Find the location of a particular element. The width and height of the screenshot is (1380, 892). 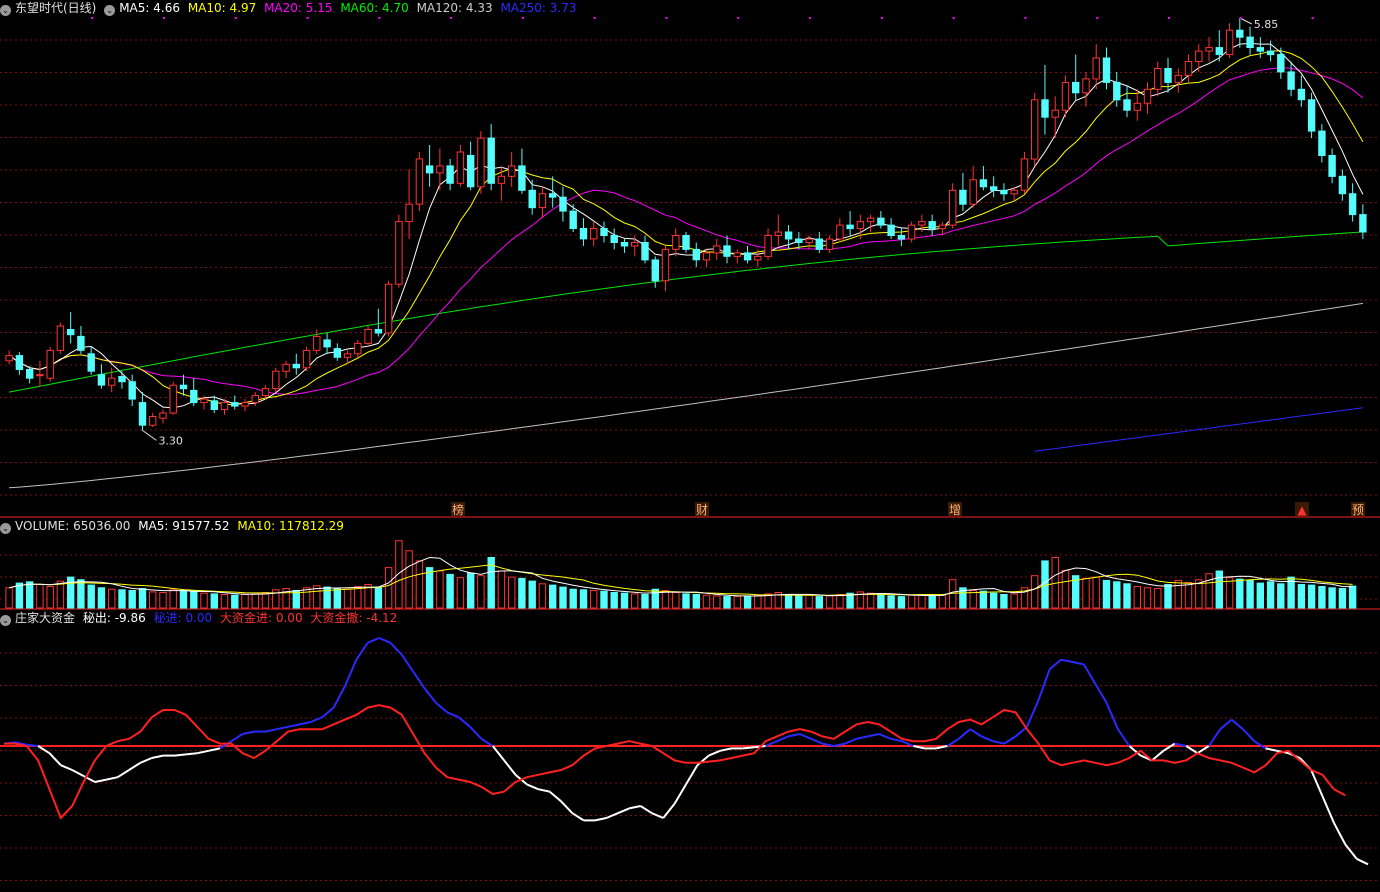

stock-title: 东望时代(日线) is located at coordinates (55, 8).